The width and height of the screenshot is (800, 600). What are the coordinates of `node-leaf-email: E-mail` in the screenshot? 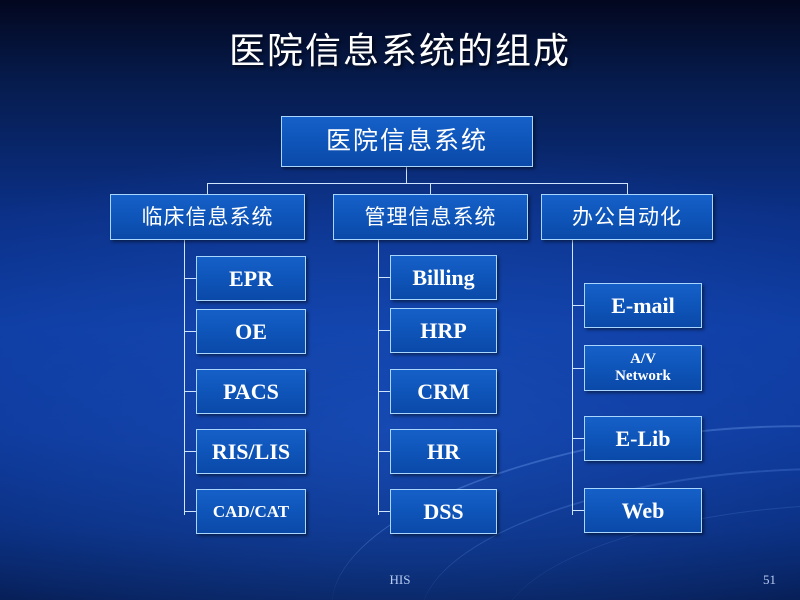 It's located at (643, 305).